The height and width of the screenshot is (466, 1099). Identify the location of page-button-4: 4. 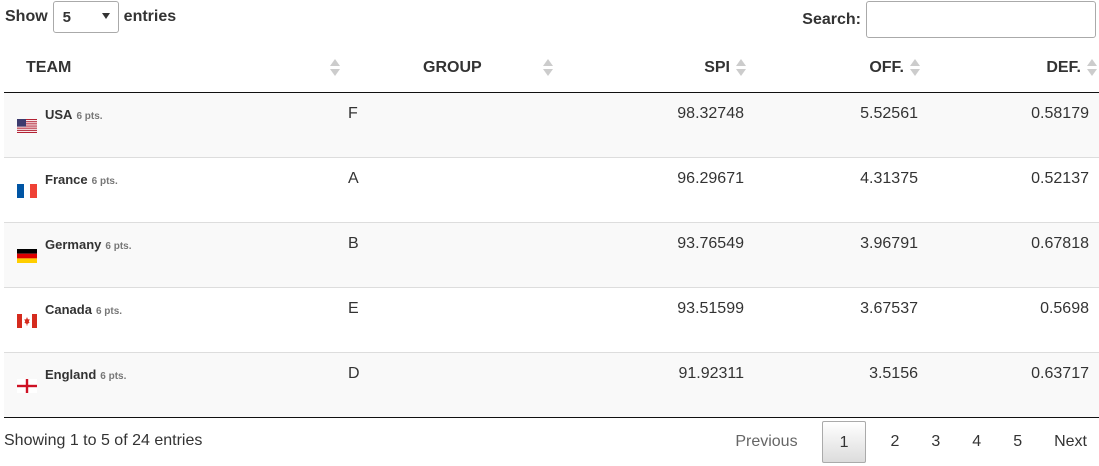
(976, 442).